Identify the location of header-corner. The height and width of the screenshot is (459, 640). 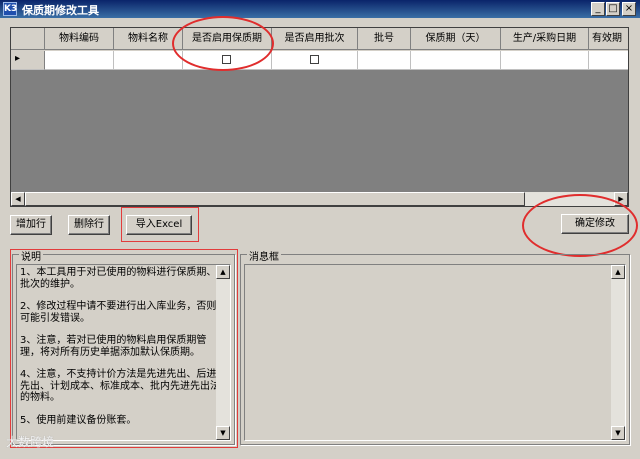
(28, 39).